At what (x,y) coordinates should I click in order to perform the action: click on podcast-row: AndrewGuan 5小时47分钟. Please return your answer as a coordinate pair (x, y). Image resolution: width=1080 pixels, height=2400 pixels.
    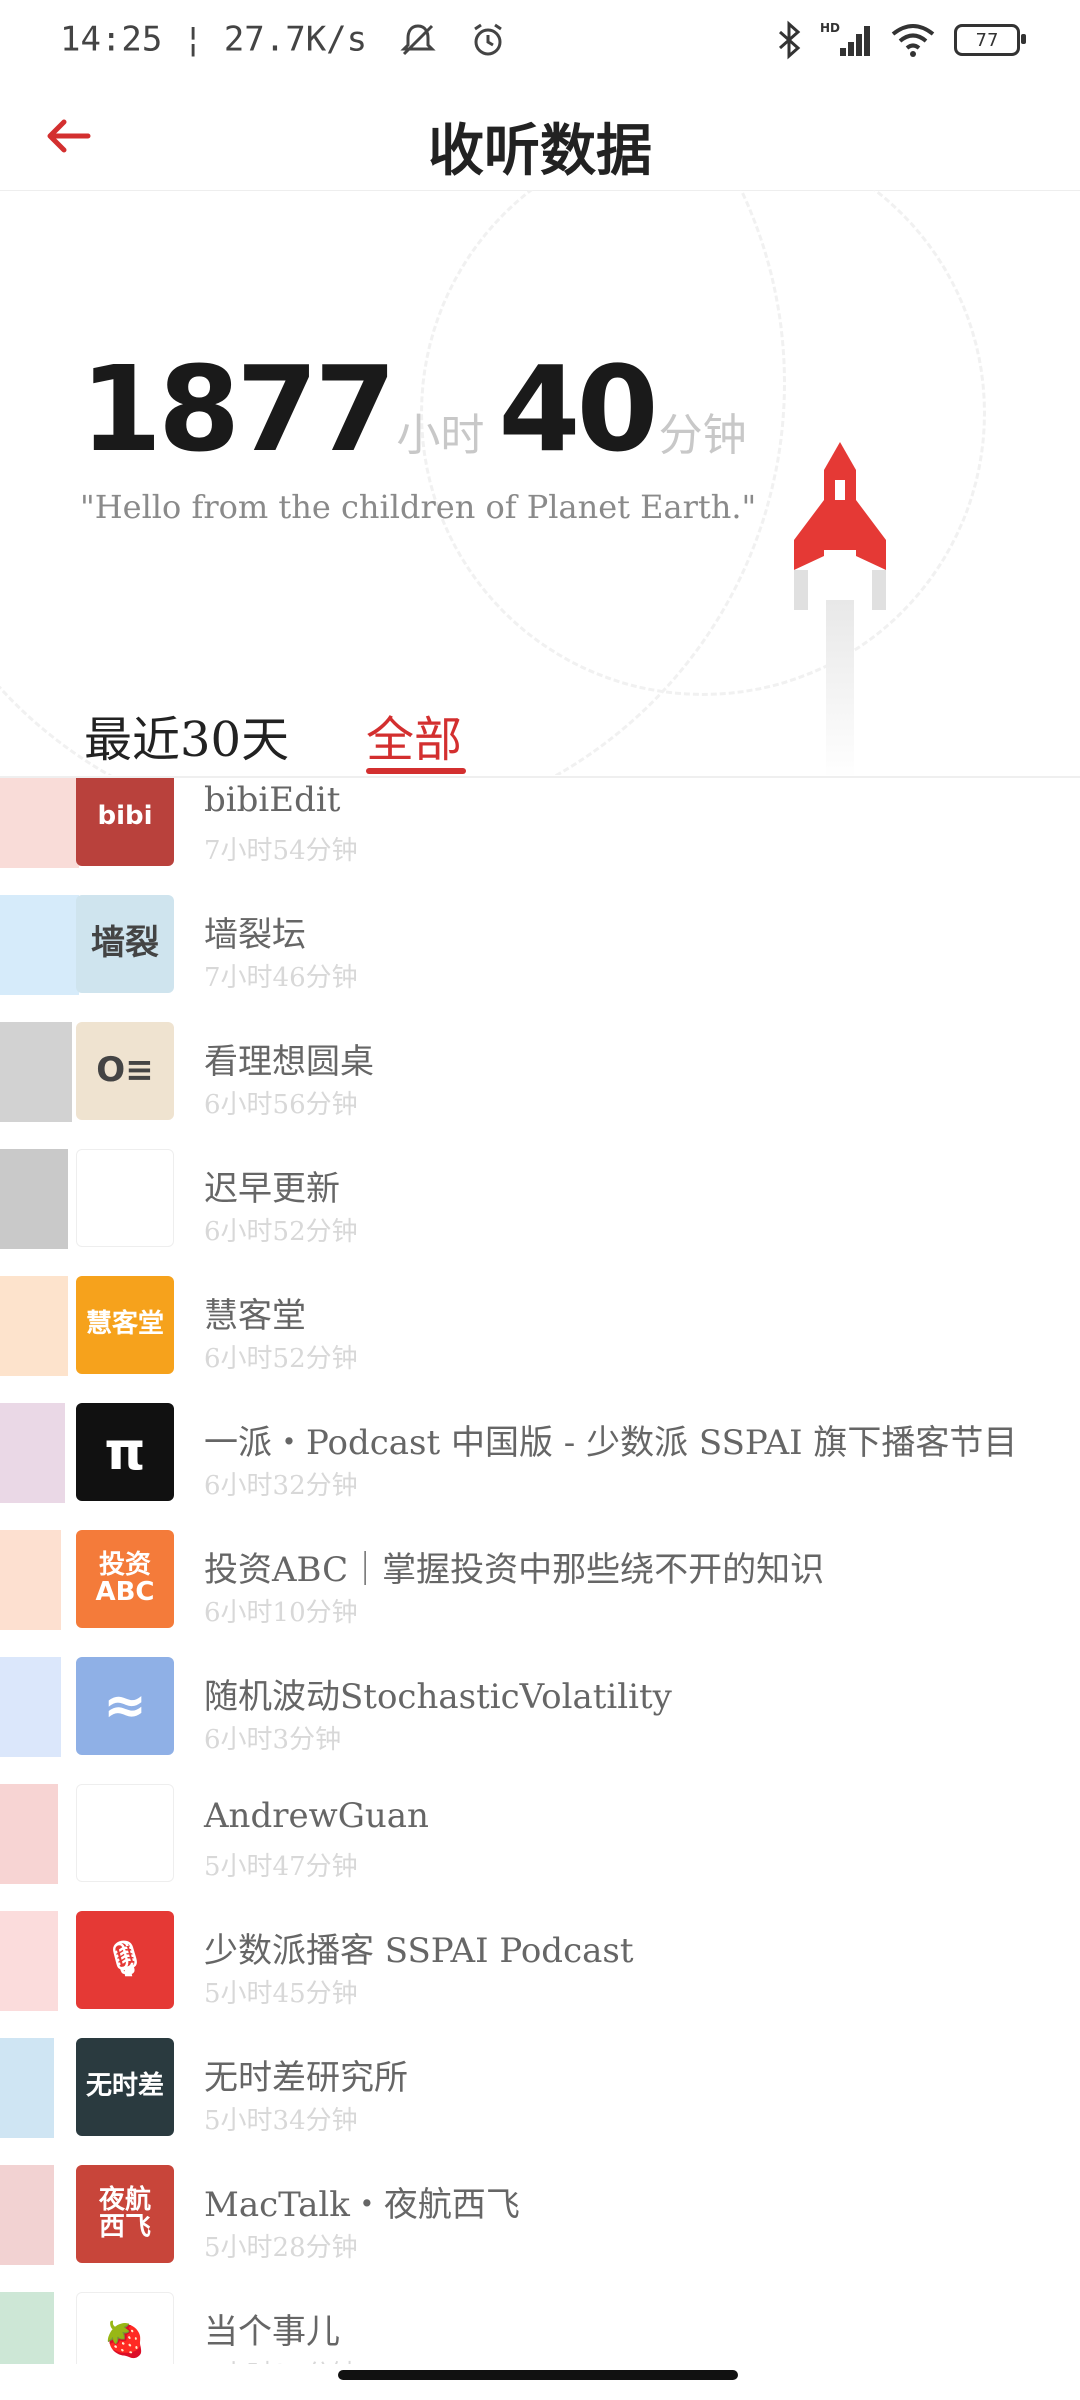
    Looking at the image, I should click on (540, 1837).